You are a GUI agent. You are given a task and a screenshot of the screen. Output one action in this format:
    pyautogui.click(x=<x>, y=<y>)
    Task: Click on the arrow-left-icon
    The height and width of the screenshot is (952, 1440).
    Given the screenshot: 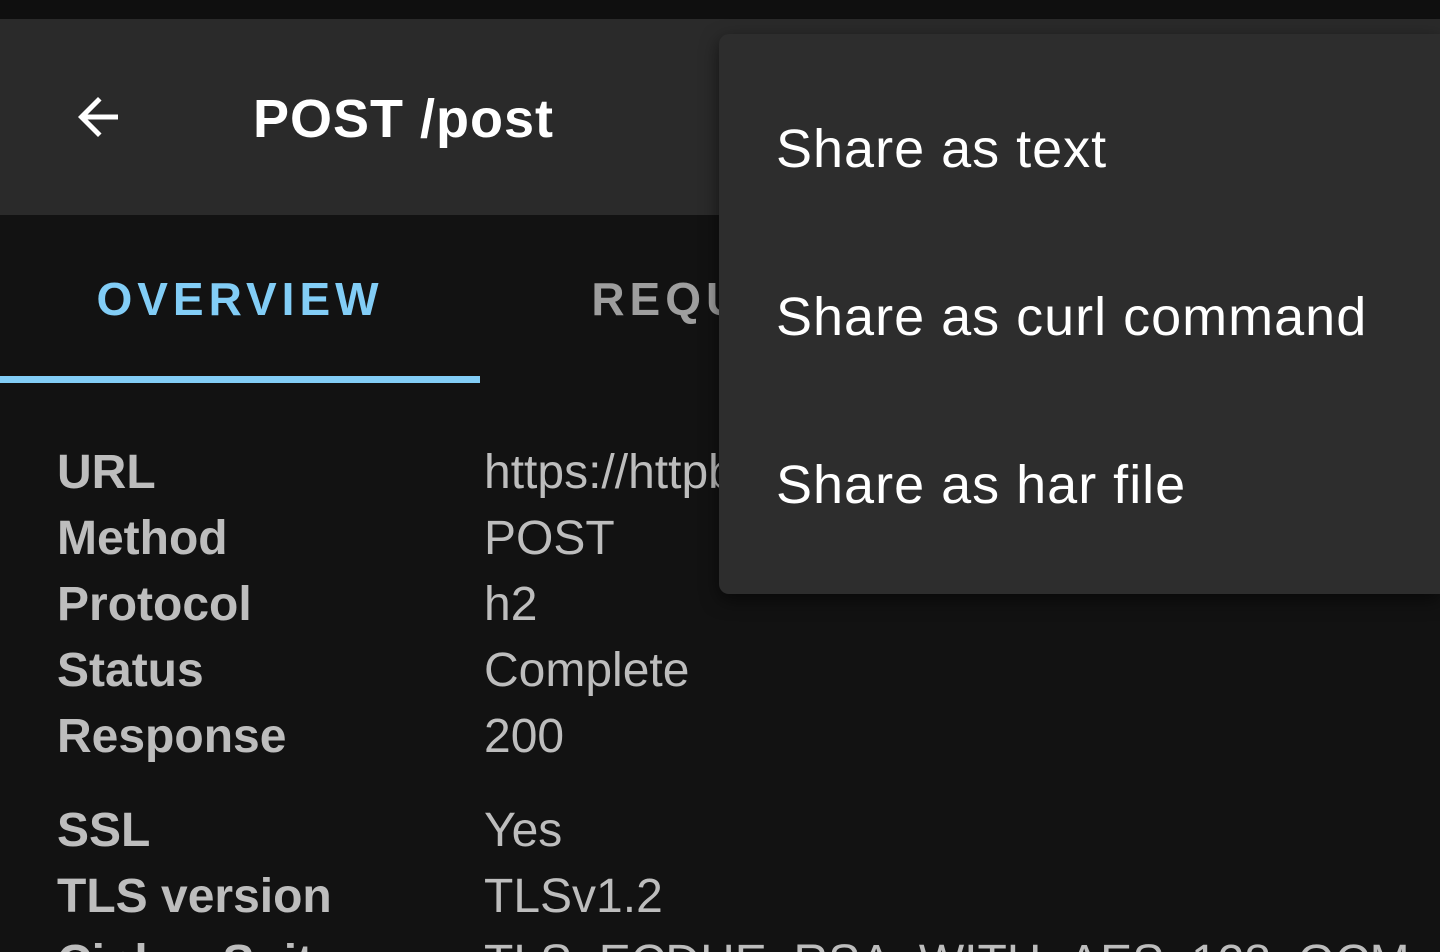 What is the action you would take?
    pyautogui.click(x=98, y=117)
    